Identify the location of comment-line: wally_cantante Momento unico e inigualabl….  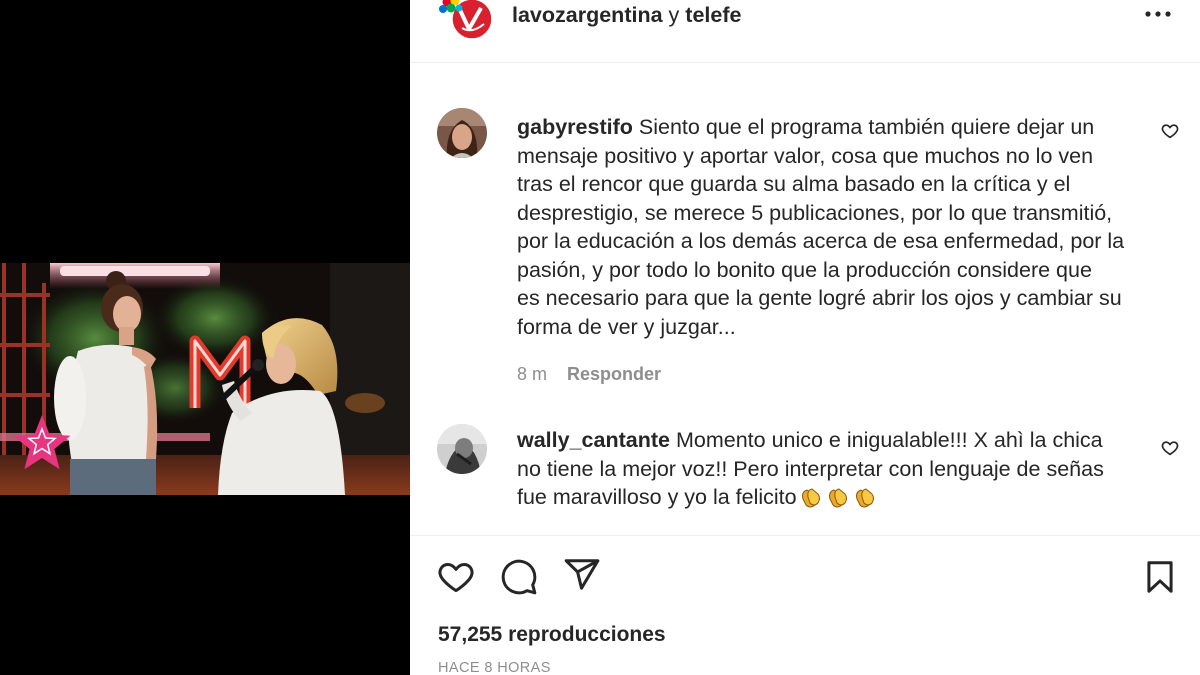
(832, 440).